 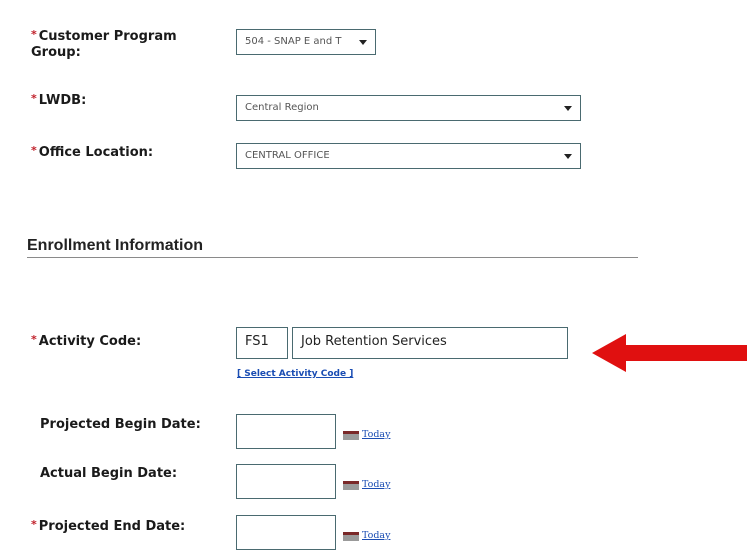 What do you see at coordinates (286, 481) in the screenshot?
I see `actual-begin-date-input` at bounding box center [286, 481].